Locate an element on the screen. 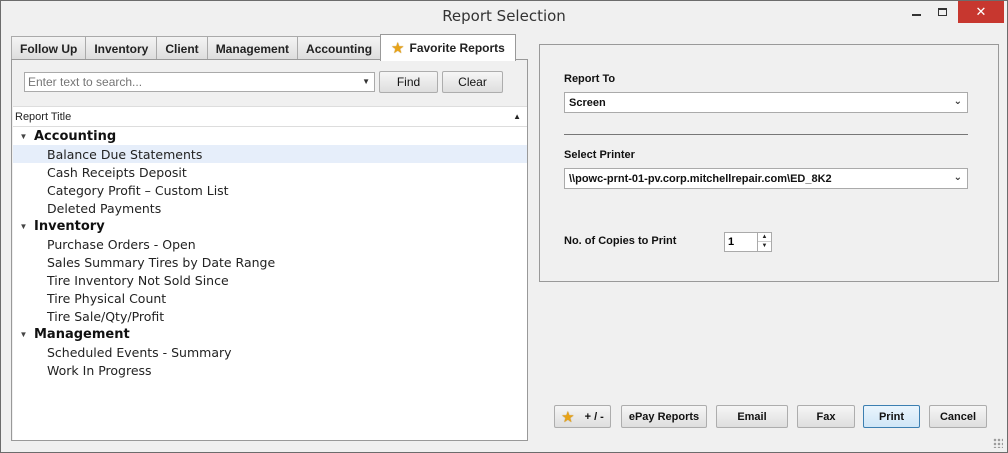 This screenshot has width=1008, height=453. email-button: Email is located at coordinates (752, 416).